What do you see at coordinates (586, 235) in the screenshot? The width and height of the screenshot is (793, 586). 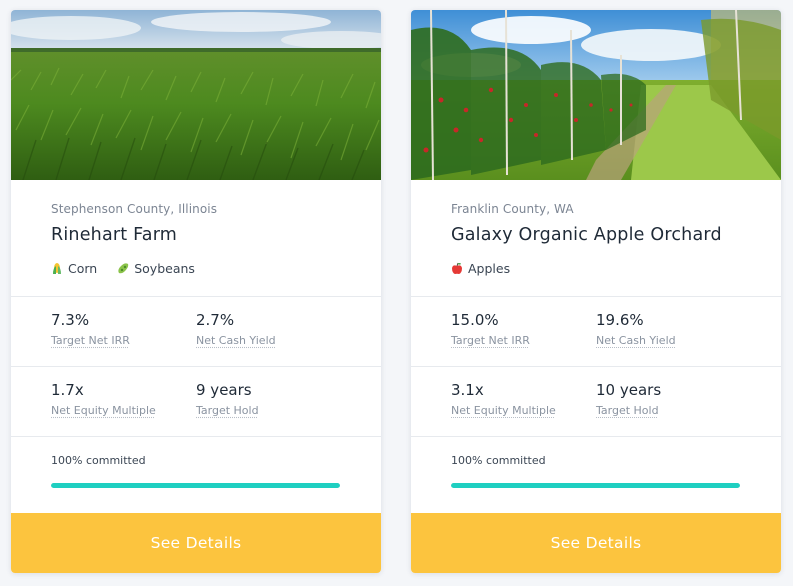 I see `farm-title: Galaxy Organic Apple Orchard` at bounding box center [586, 235].